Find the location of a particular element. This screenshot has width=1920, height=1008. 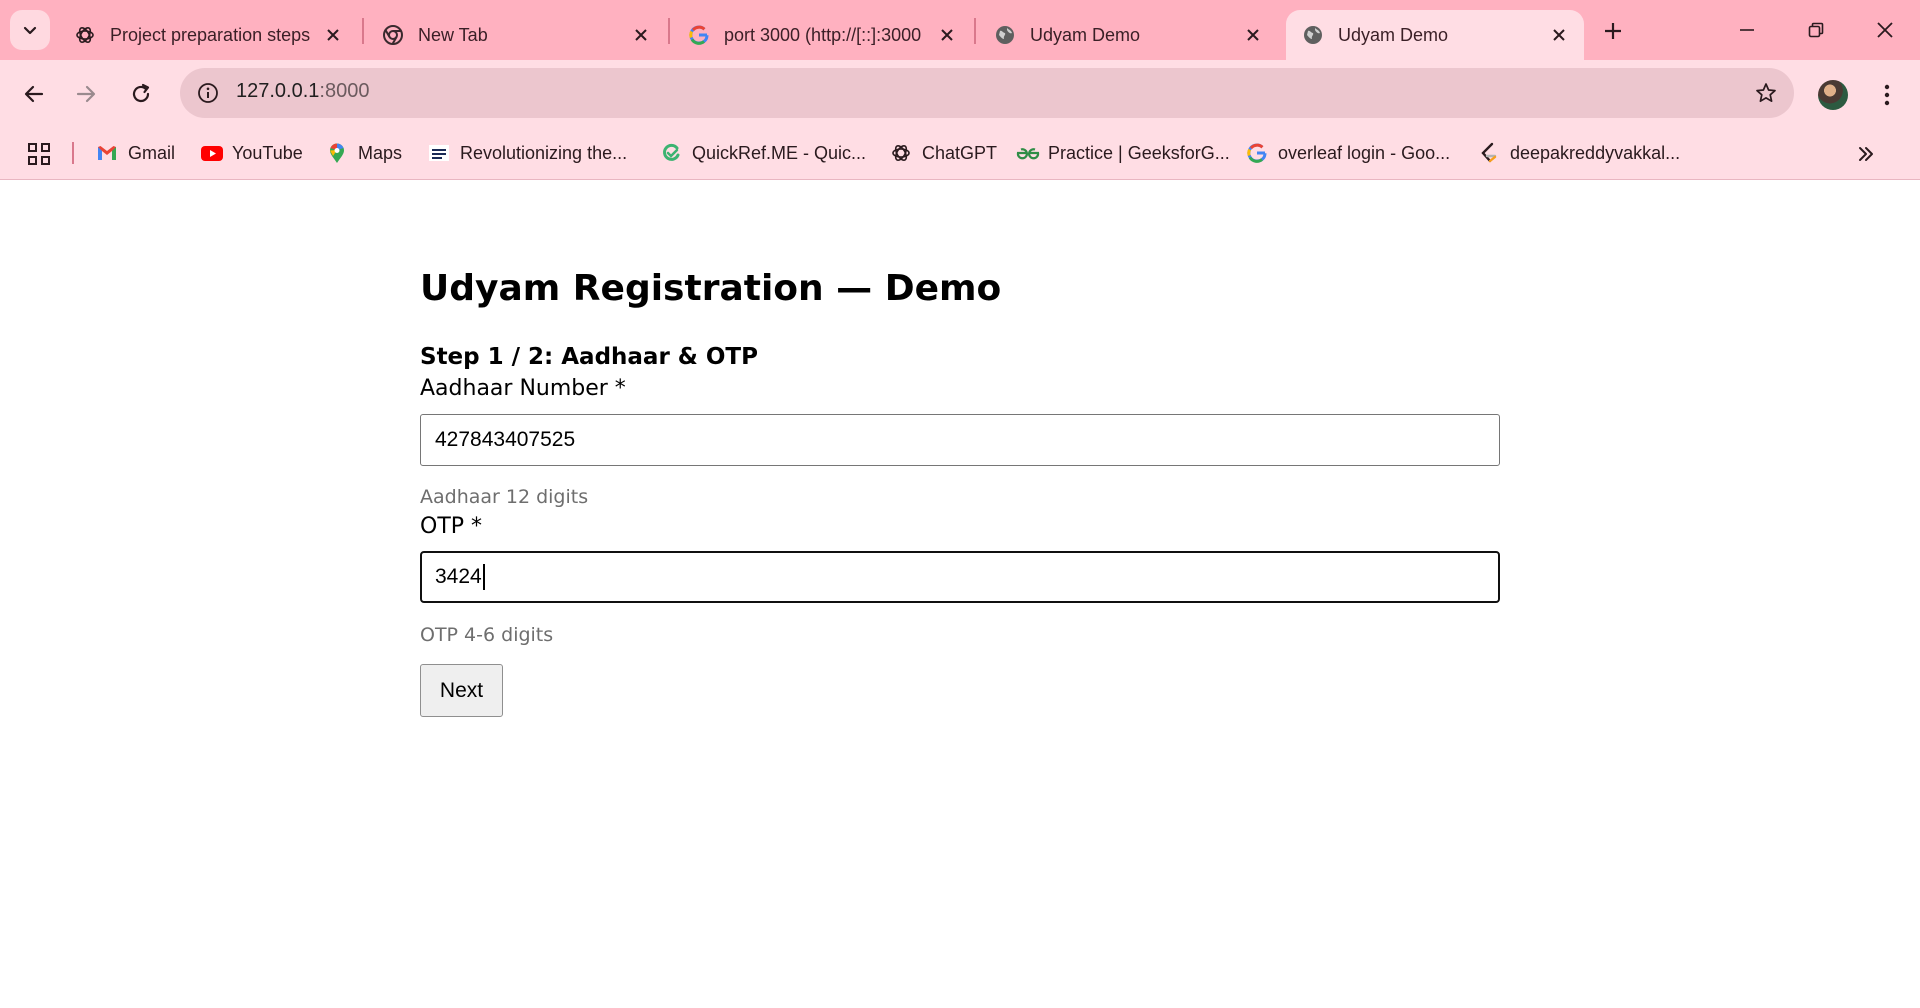

tab-search-button is located at coordinates (30, 30).